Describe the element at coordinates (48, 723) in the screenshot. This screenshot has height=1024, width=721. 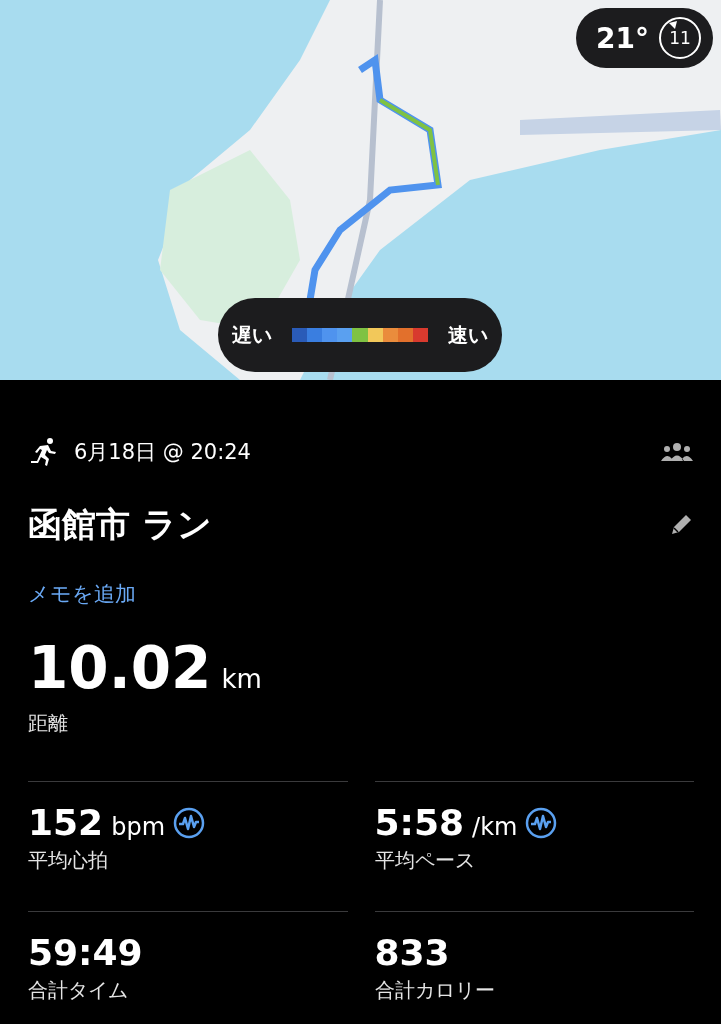
I see `distance-label: 距離` at that location.